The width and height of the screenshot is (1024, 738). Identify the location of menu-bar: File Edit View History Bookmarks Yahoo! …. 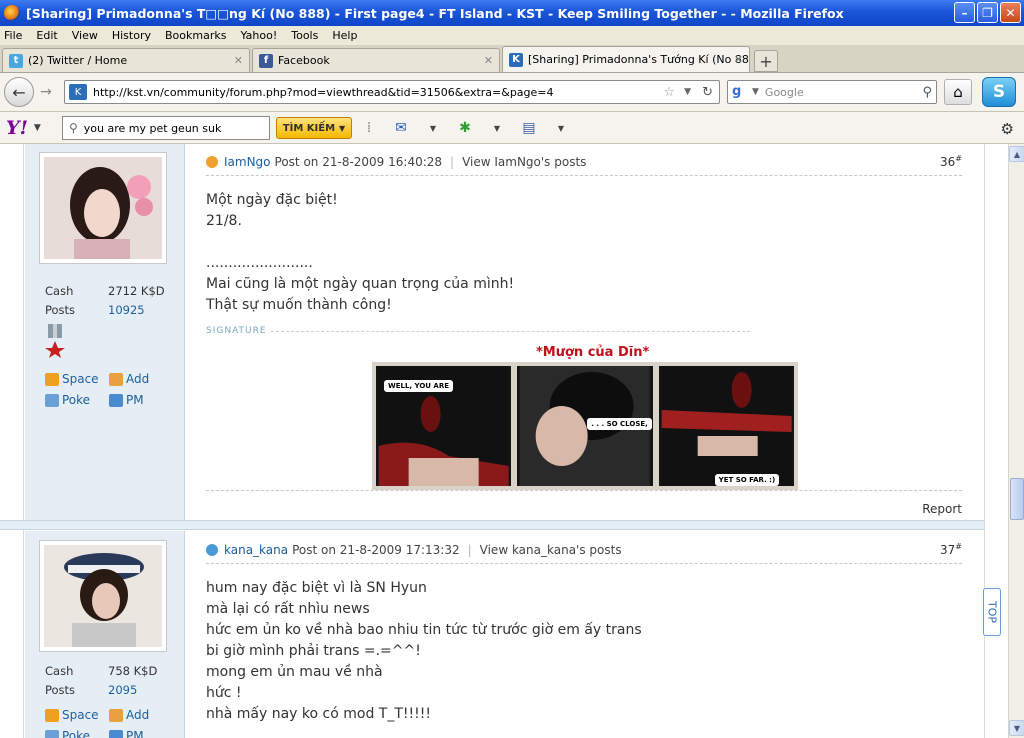
(512, 36).